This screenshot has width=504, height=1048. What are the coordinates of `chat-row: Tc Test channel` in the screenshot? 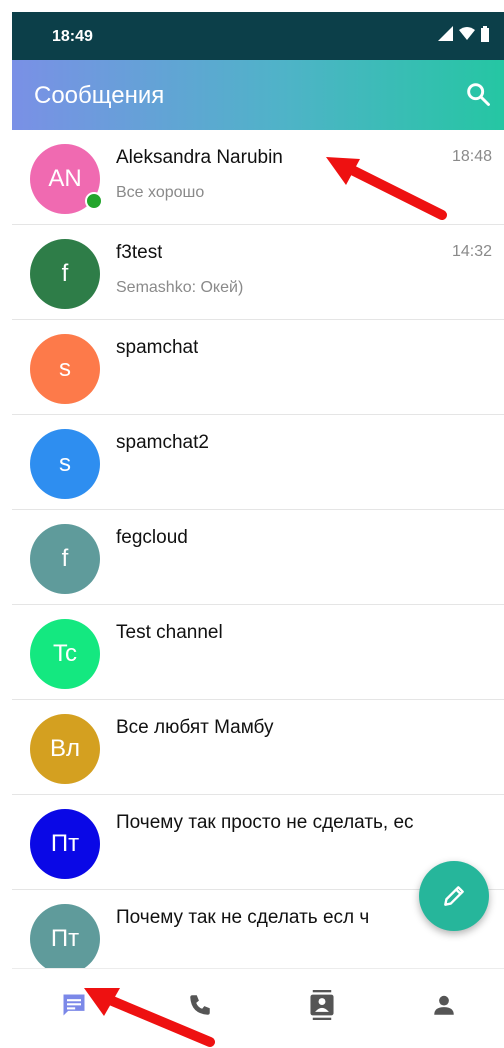 It's located at (258, 652).